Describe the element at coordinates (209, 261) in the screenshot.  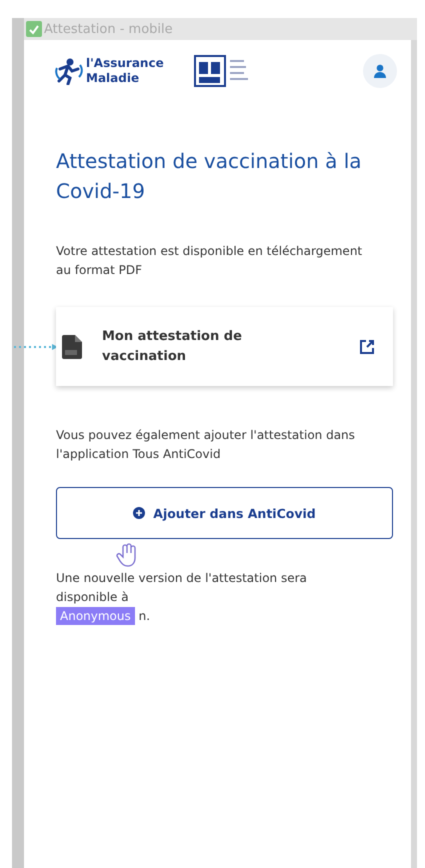
I see `intro-text: Votre attestation est disponible en téléchargement au format PDF` at that location.